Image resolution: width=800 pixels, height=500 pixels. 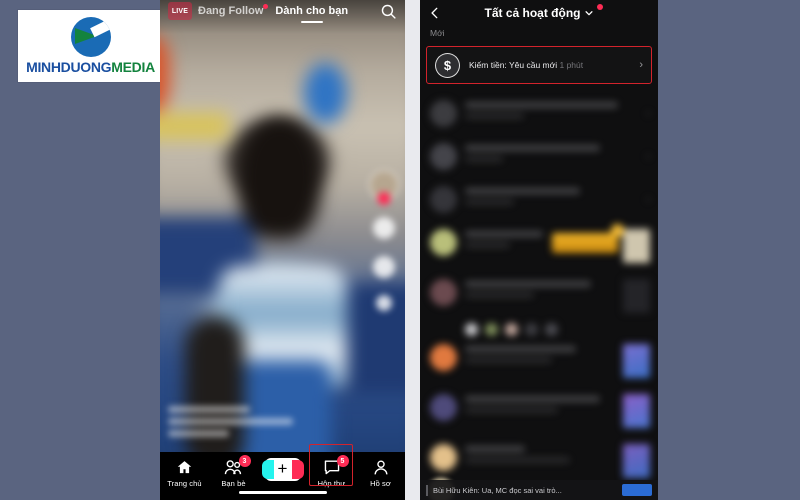 I want to click on nav-item-friends: 3 Bạn bè, so click(x=234, y=471).